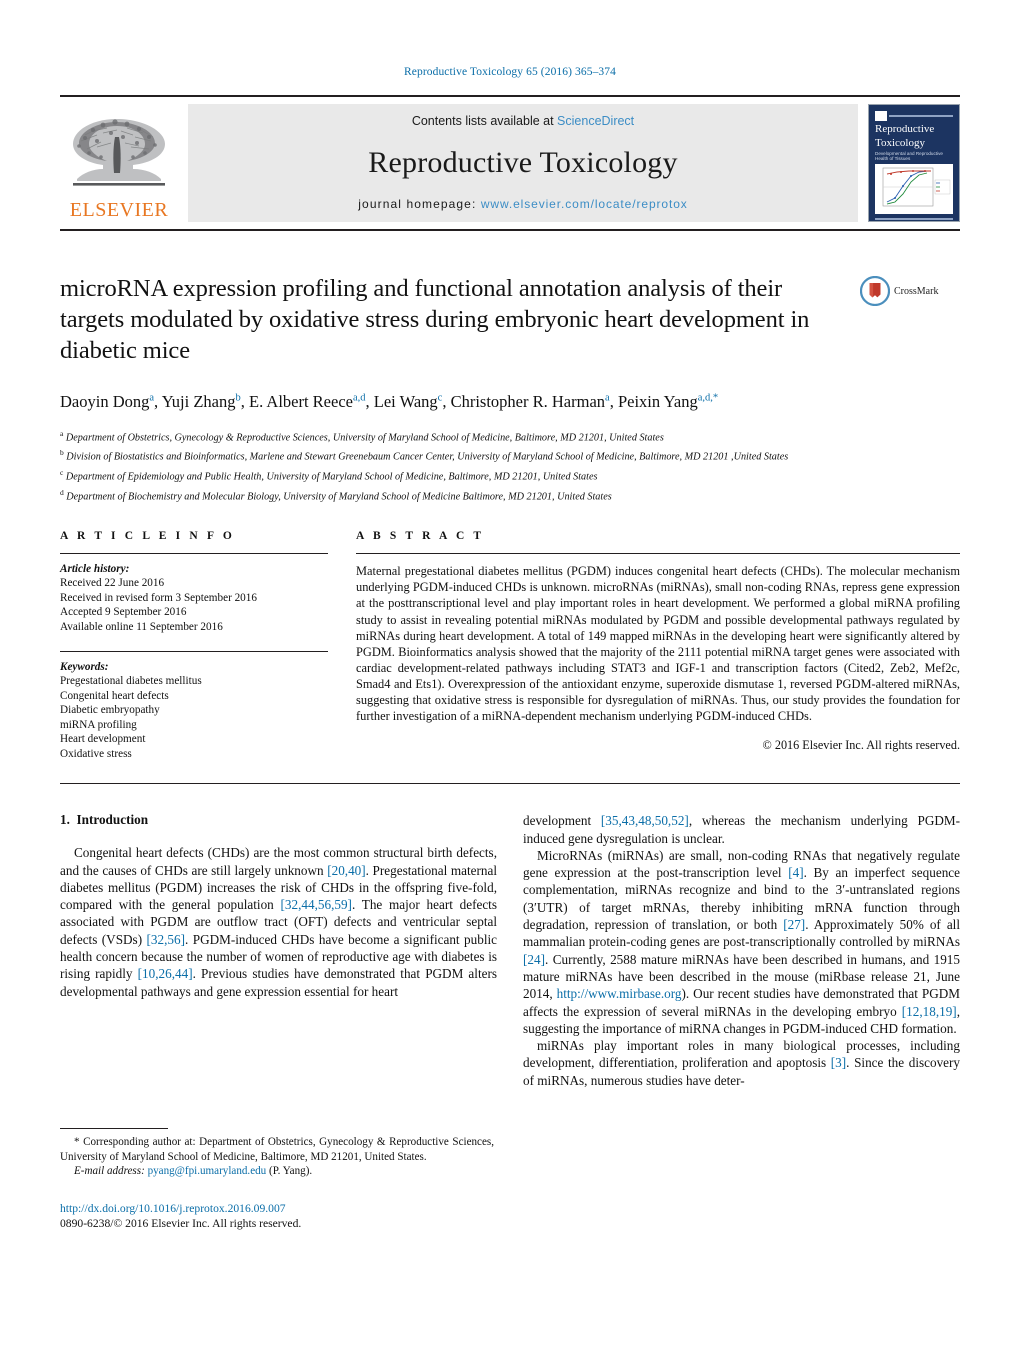  What do you see at coordinates (881, 116) in the screenshot?
I see `cover-logo-box` at bounding box center [881, 116].